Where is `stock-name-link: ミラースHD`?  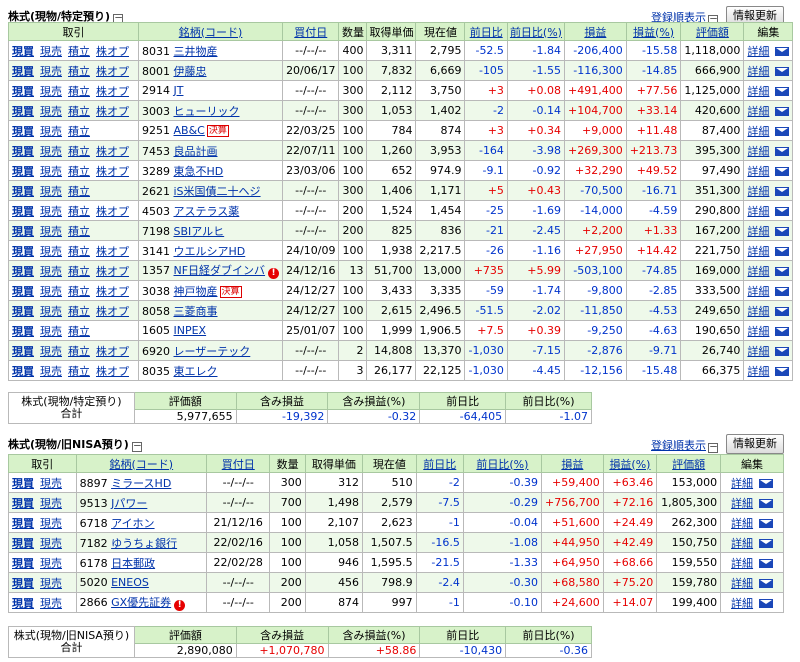
stock-name-link: ミラースHD is located at coordinates (141, 483).